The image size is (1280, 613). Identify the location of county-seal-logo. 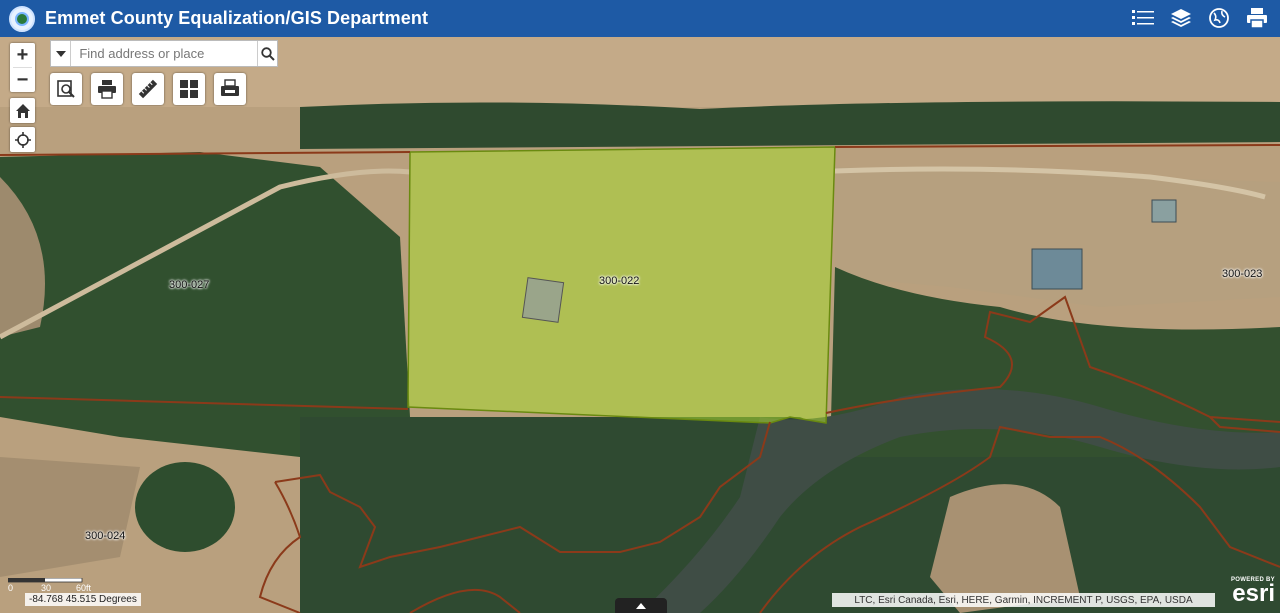
(22, 18).